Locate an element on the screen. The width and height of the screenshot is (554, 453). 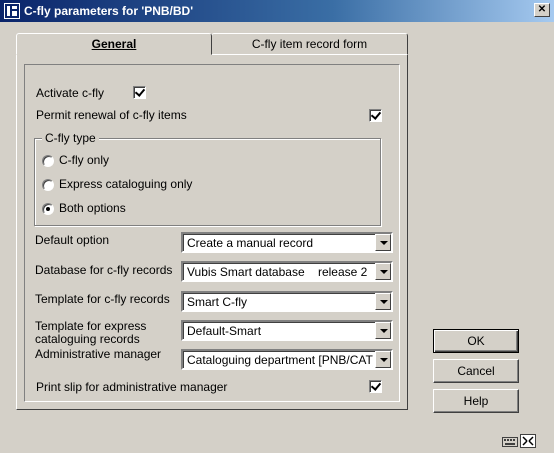
print-slip-label: Print slip for administrative manager is located at coordinates (132, 387).